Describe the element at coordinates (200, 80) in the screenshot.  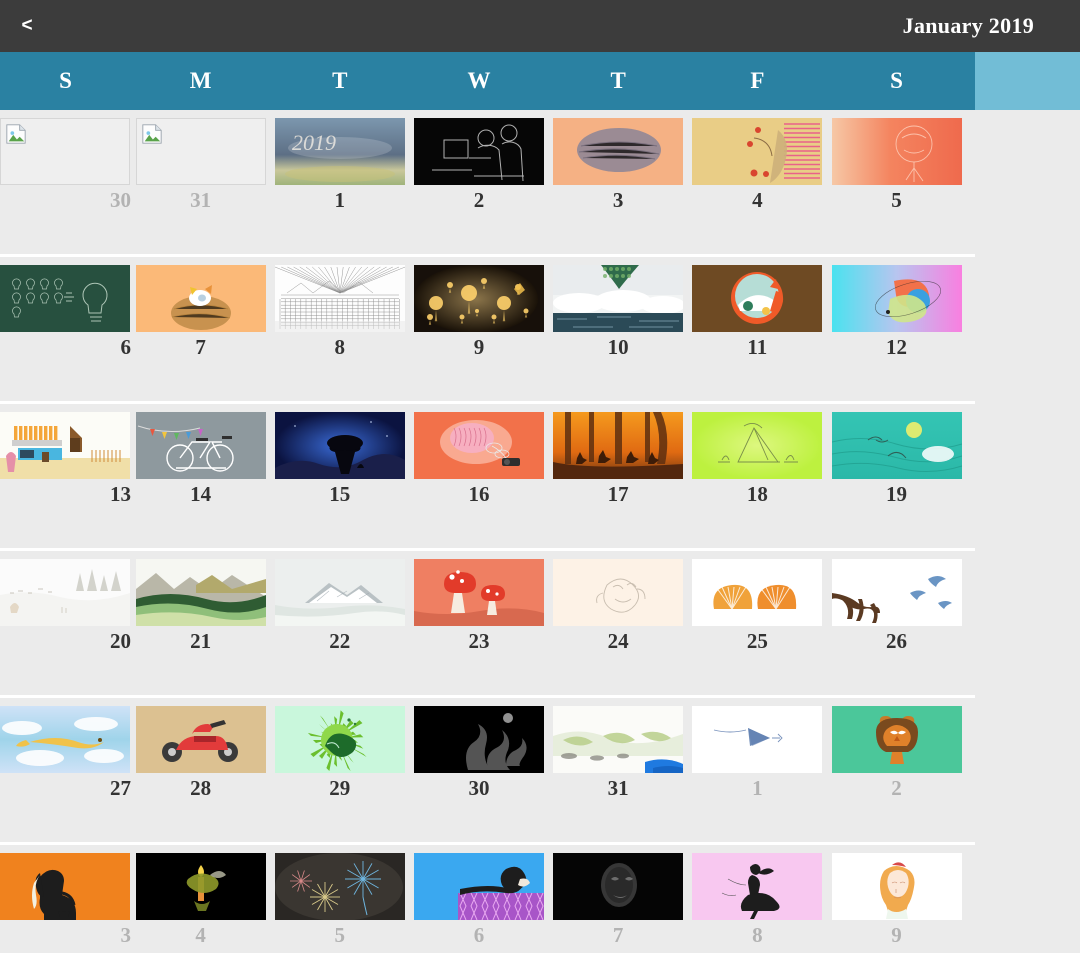
I see `weekday-label-1: M` at that location.